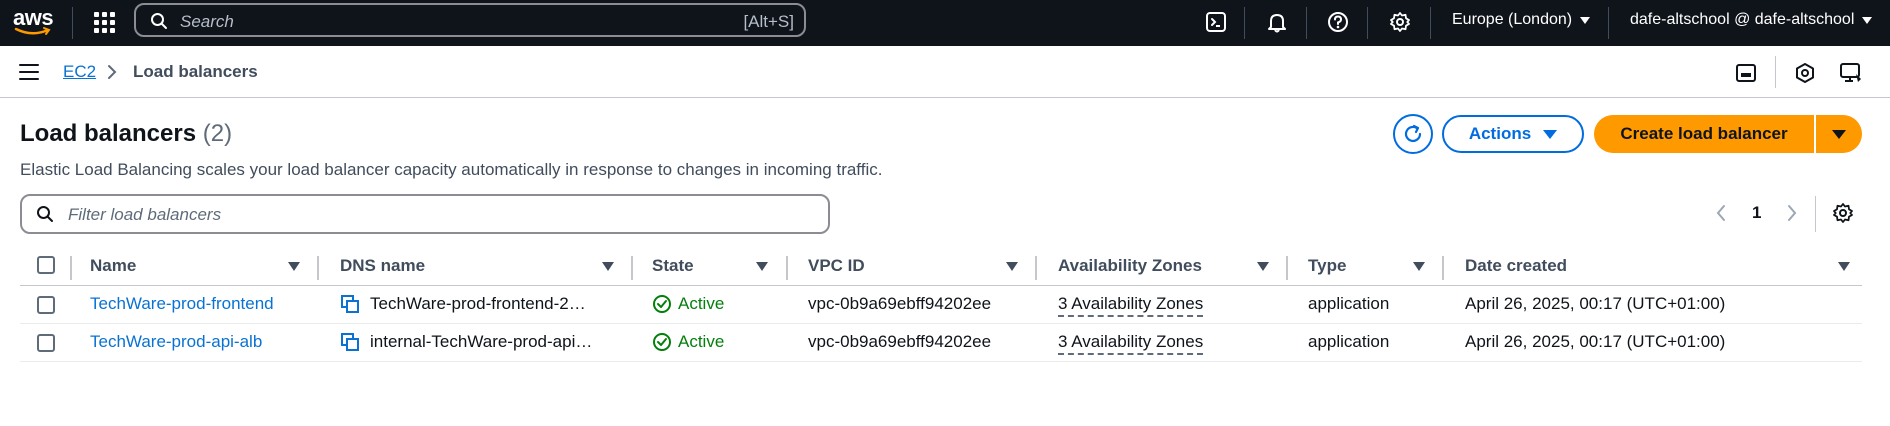 This screenshot has width=1890, height=426. I want to click on toolbar-divider, so click(1775, 72).